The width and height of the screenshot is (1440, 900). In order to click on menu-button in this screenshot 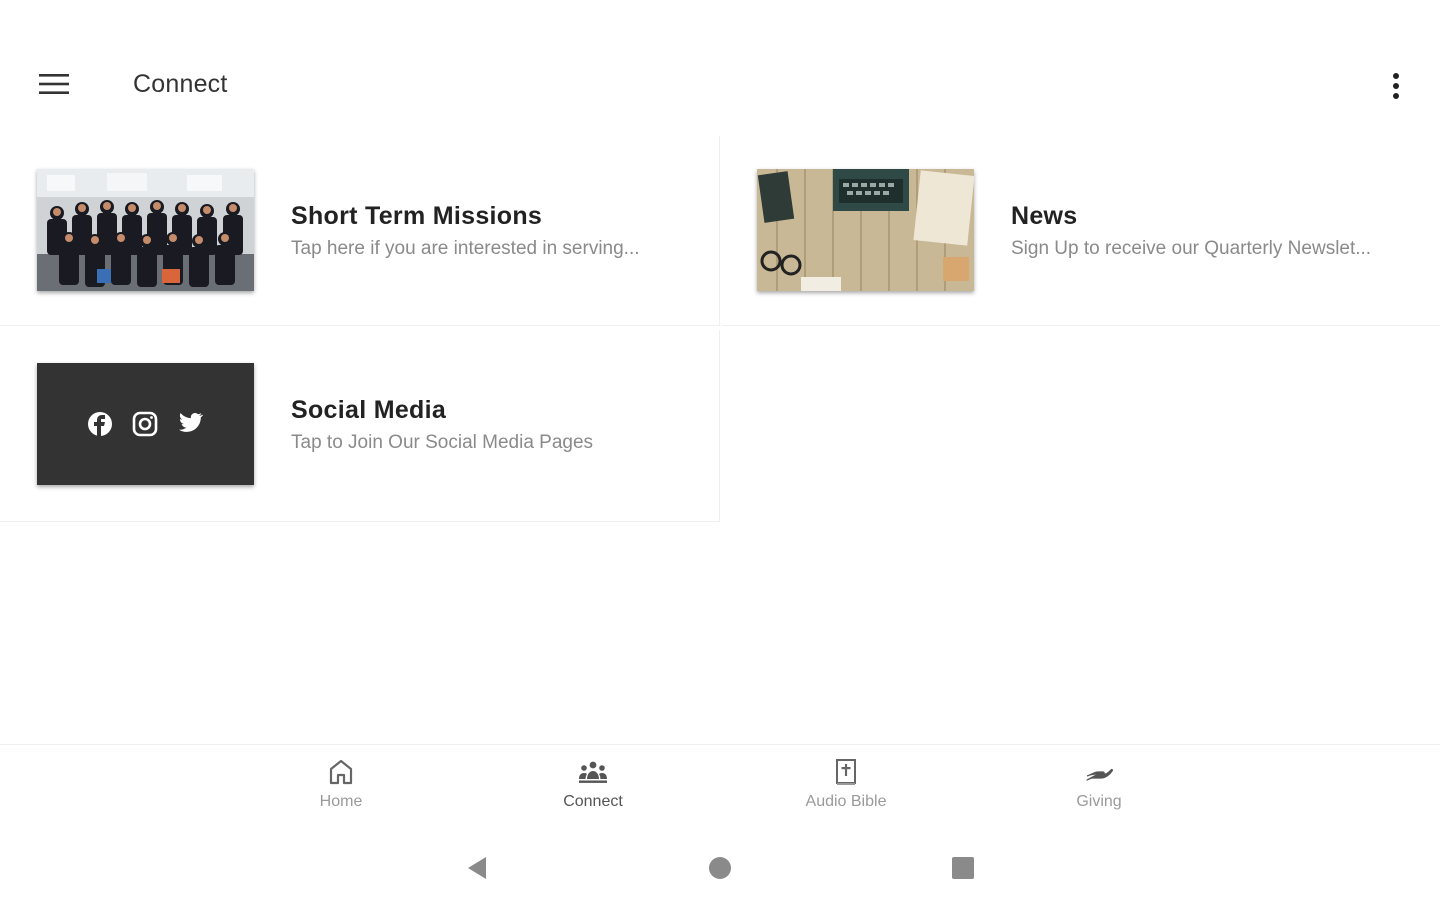, I will do `click(54, 84)`.